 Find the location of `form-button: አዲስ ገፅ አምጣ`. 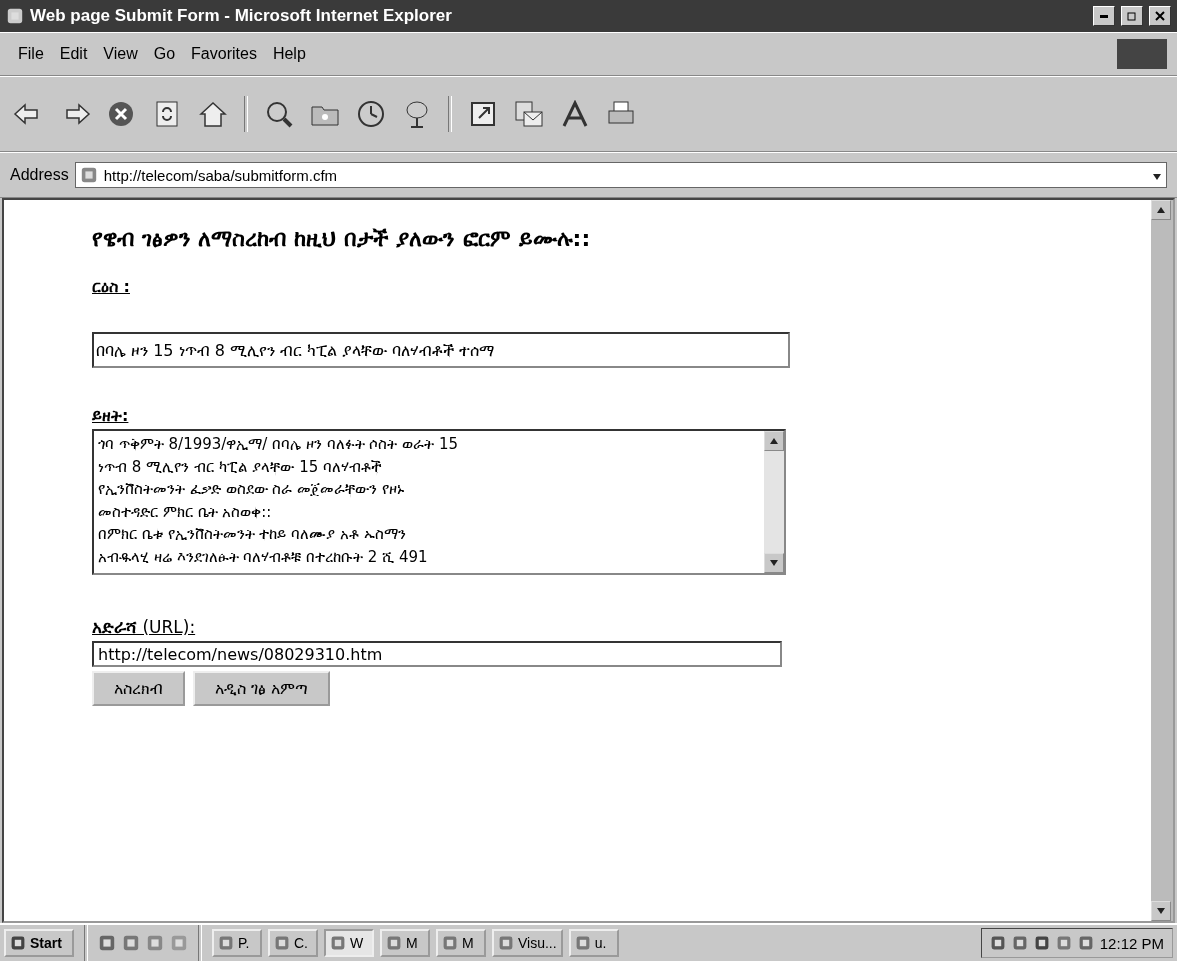

form-button: አዲስ ገፅ አምጣ is located at coordinates (262, 688).